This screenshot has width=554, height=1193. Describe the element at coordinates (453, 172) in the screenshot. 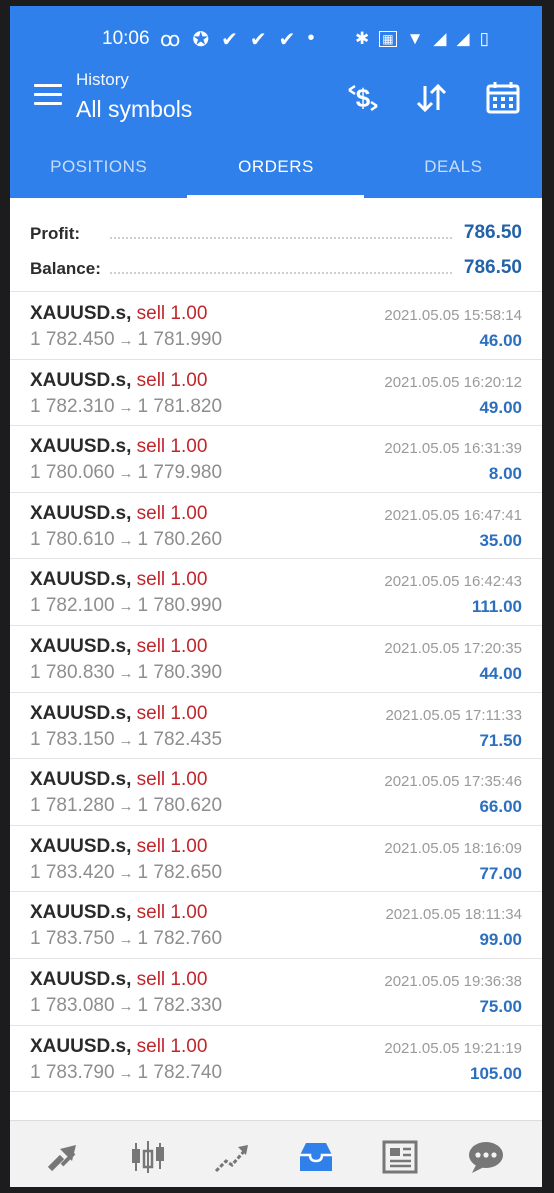

I see `tab-deals: DEALS` at that location.